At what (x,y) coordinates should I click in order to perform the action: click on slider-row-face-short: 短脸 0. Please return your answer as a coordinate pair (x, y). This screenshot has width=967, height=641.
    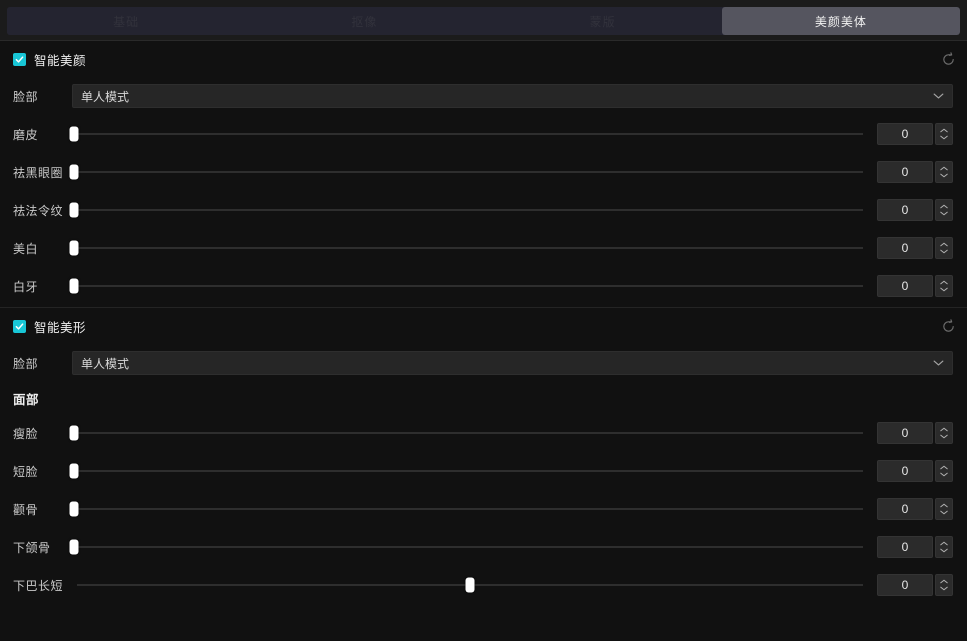
    Looking at the image, I should click on (483, 471).